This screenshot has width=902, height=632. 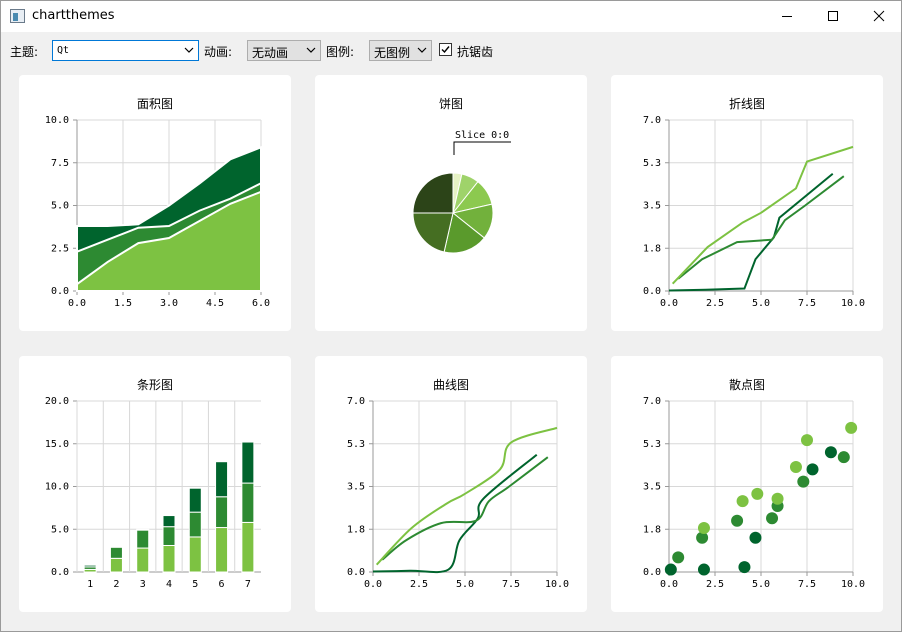 I want to click on minimize-button, so click(x=787, y=16).